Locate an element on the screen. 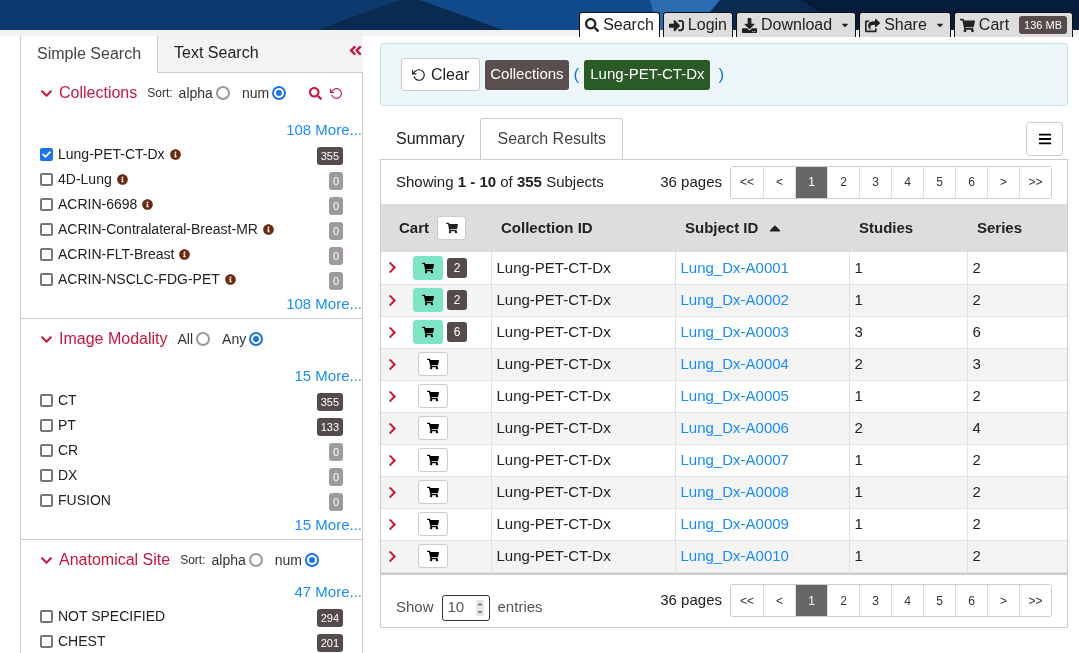 Image resolution: width=1079 pixels, height=653 pixels. facet-item-label: 4D-Lung is located at coordinates (85, 179).